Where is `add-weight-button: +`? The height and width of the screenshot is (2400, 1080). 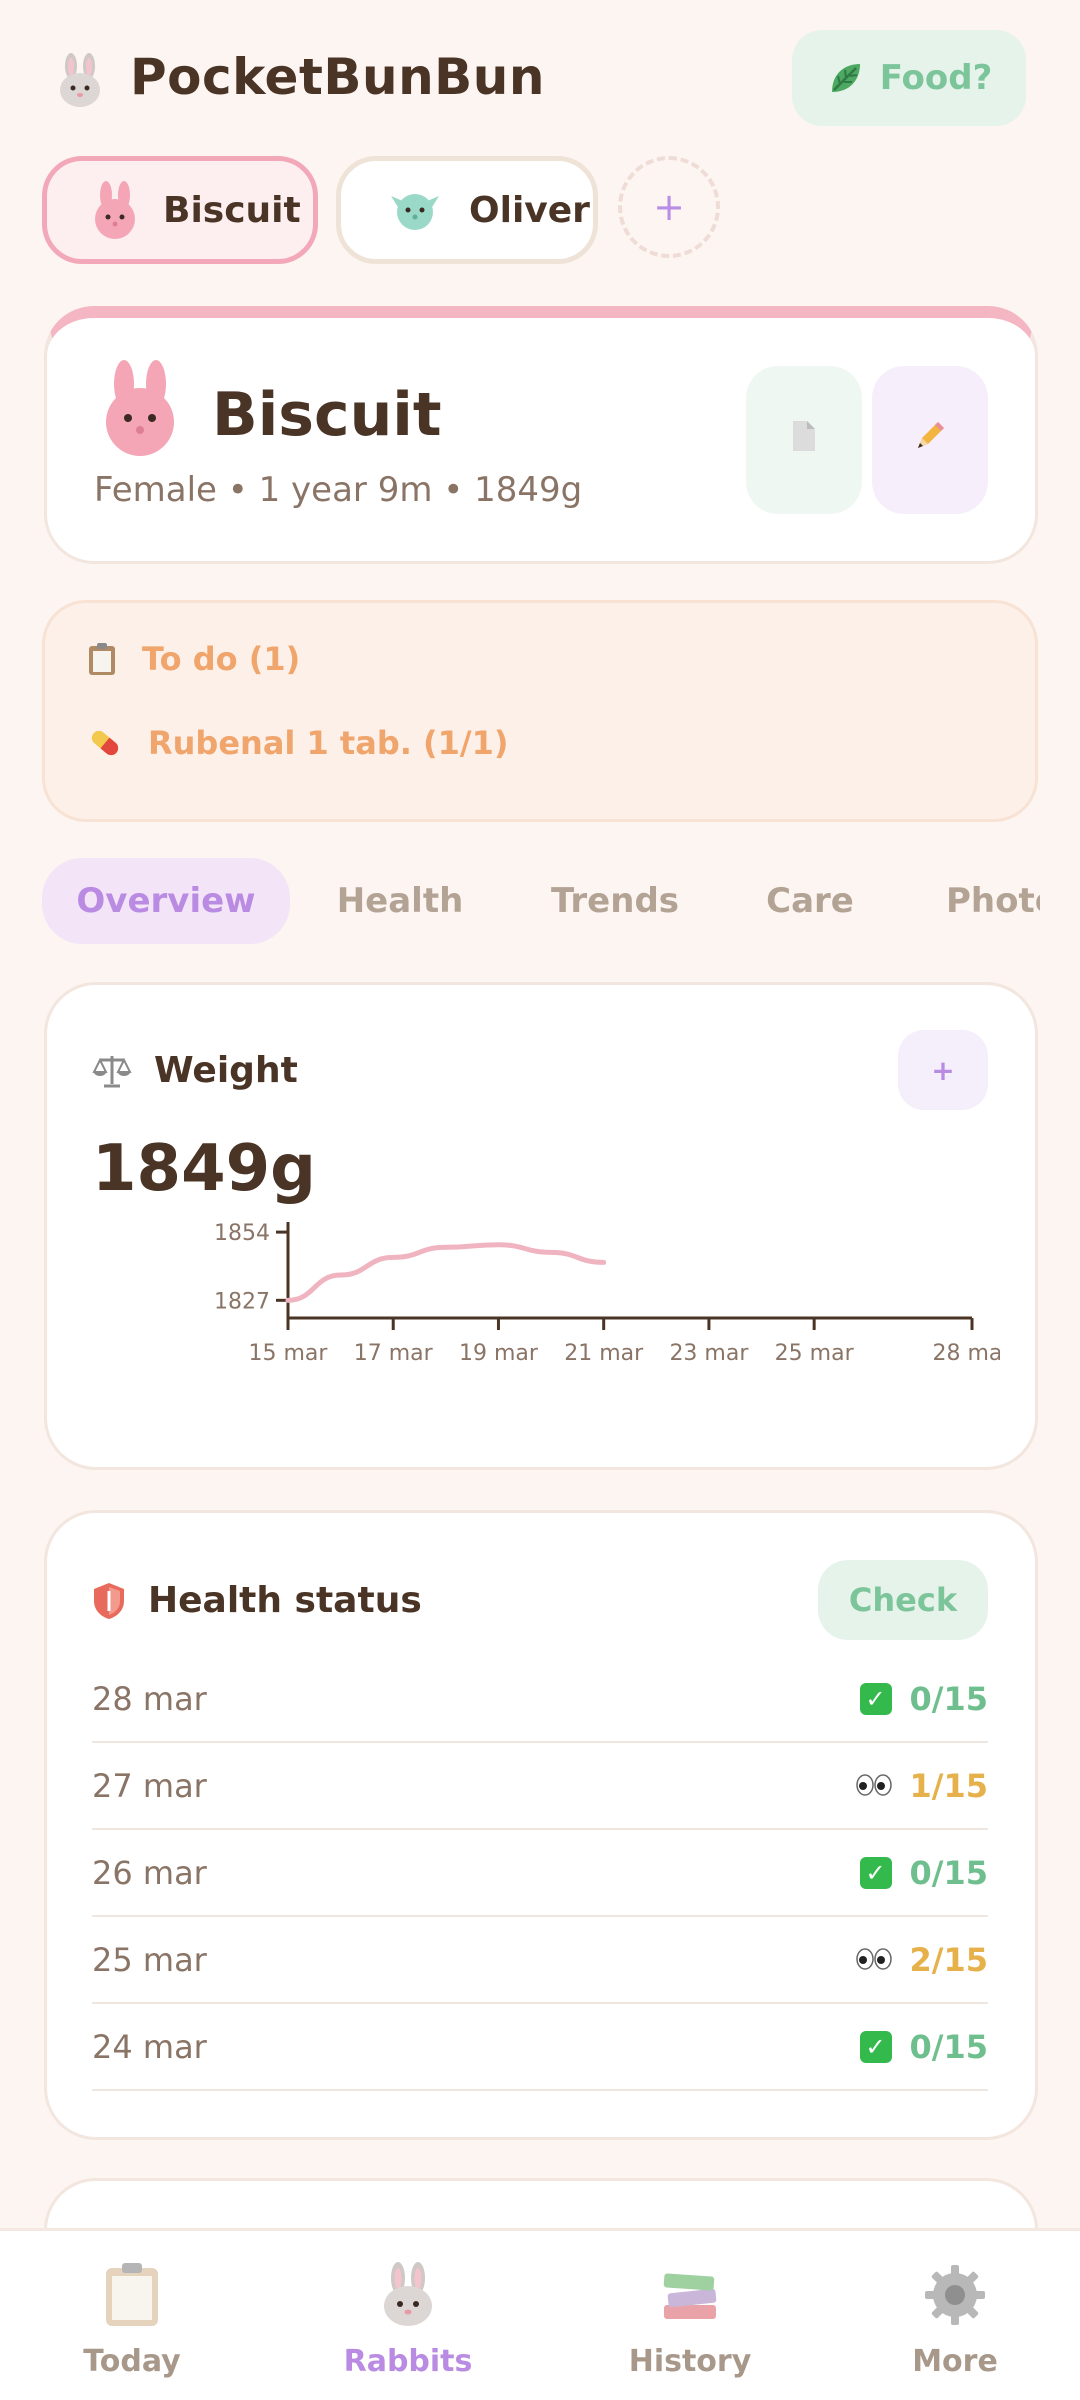 add-weight-button: + is located at coordinates (943, 1070).